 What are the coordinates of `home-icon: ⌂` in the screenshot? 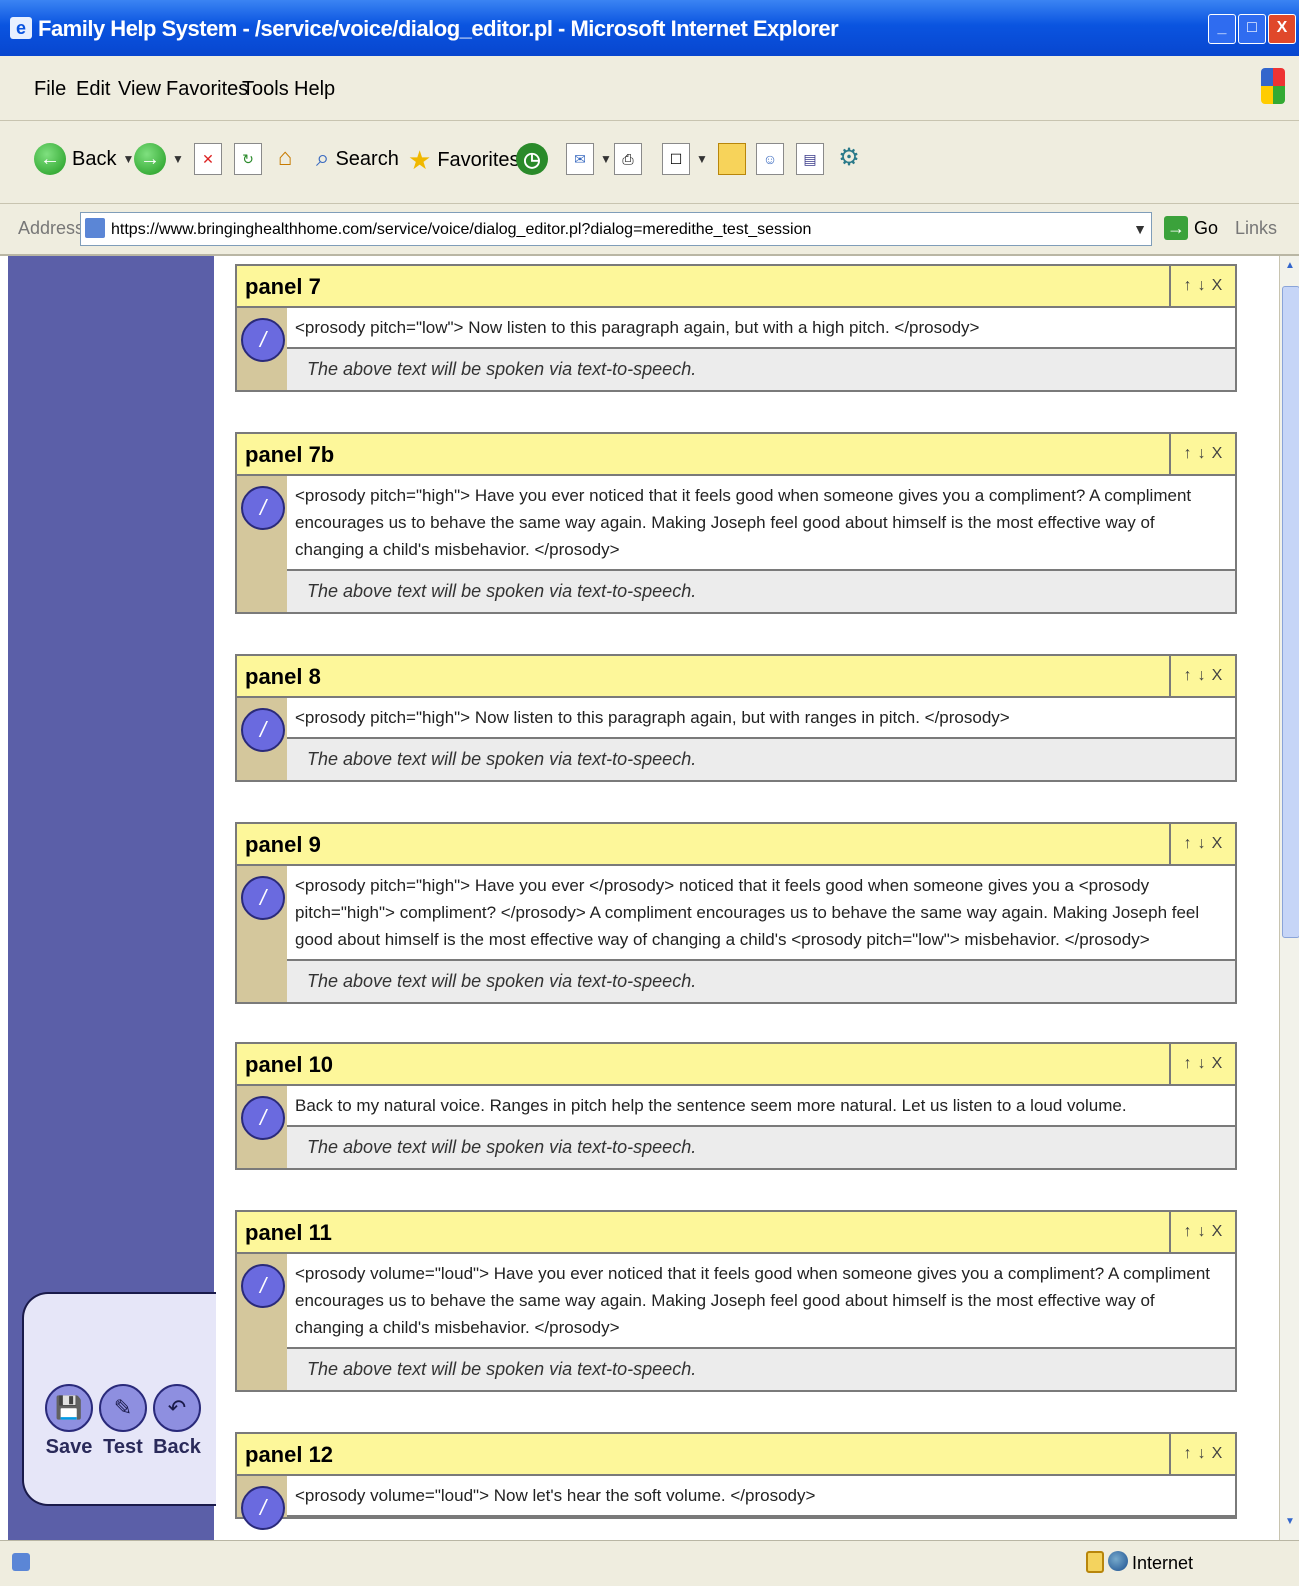 It's located at (285, 157).